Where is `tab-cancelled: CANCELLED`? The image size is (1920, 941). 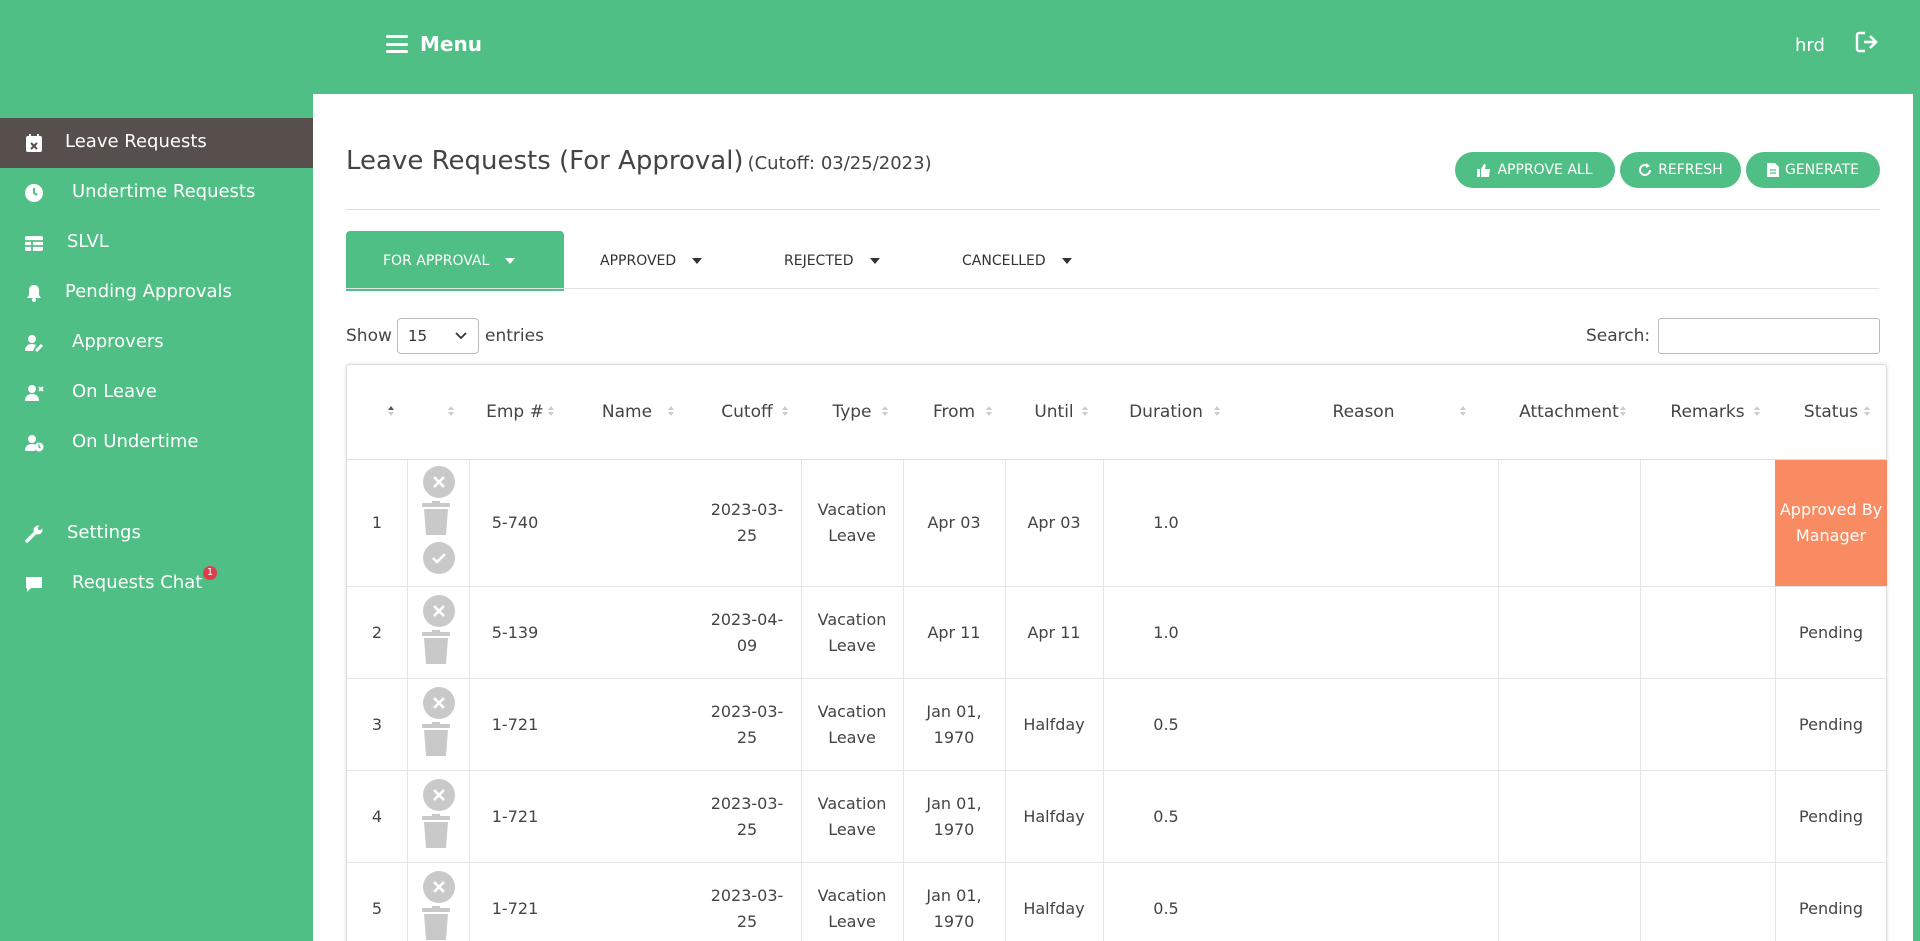 tab-cancelled: CANCELLED is located at coordinates (1017, 261).